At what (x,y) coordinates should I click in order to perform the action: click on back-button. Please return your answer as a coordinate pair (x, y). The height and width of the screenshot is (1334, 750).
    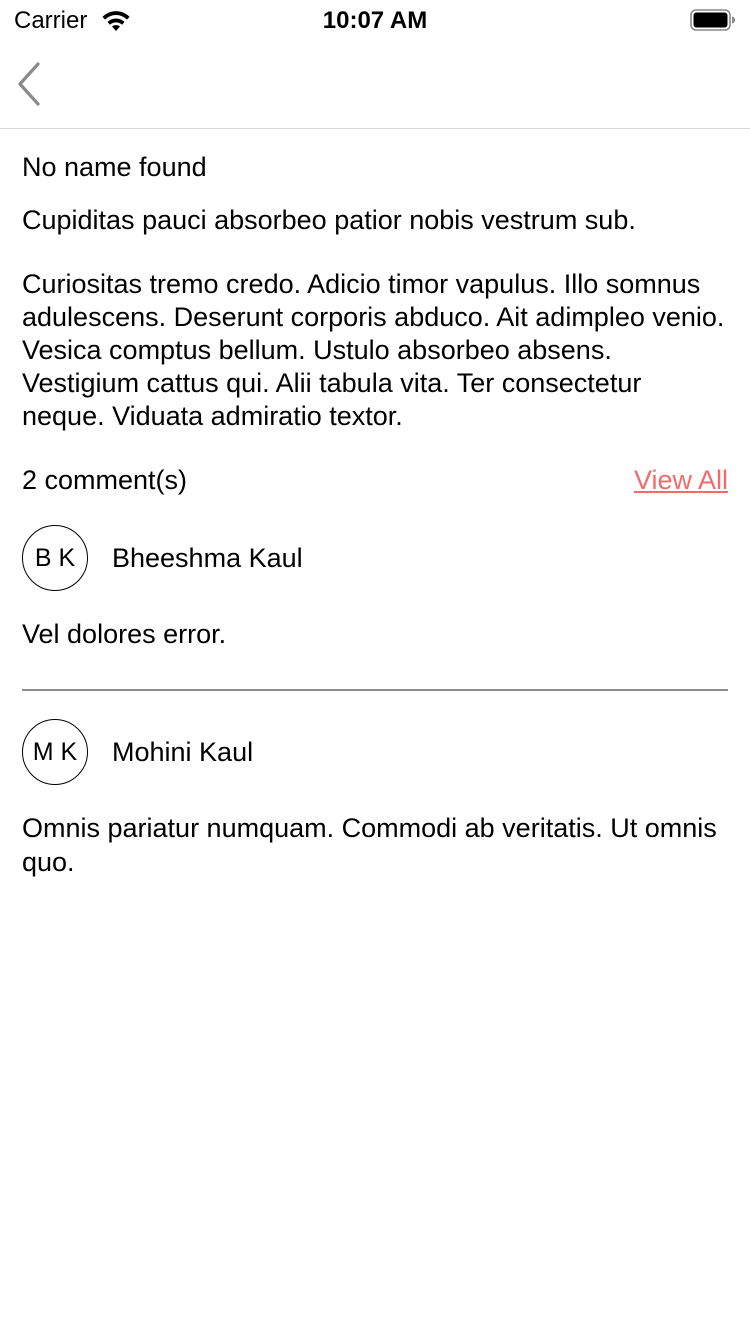
    Looking at the image, I should click on (32, 84).